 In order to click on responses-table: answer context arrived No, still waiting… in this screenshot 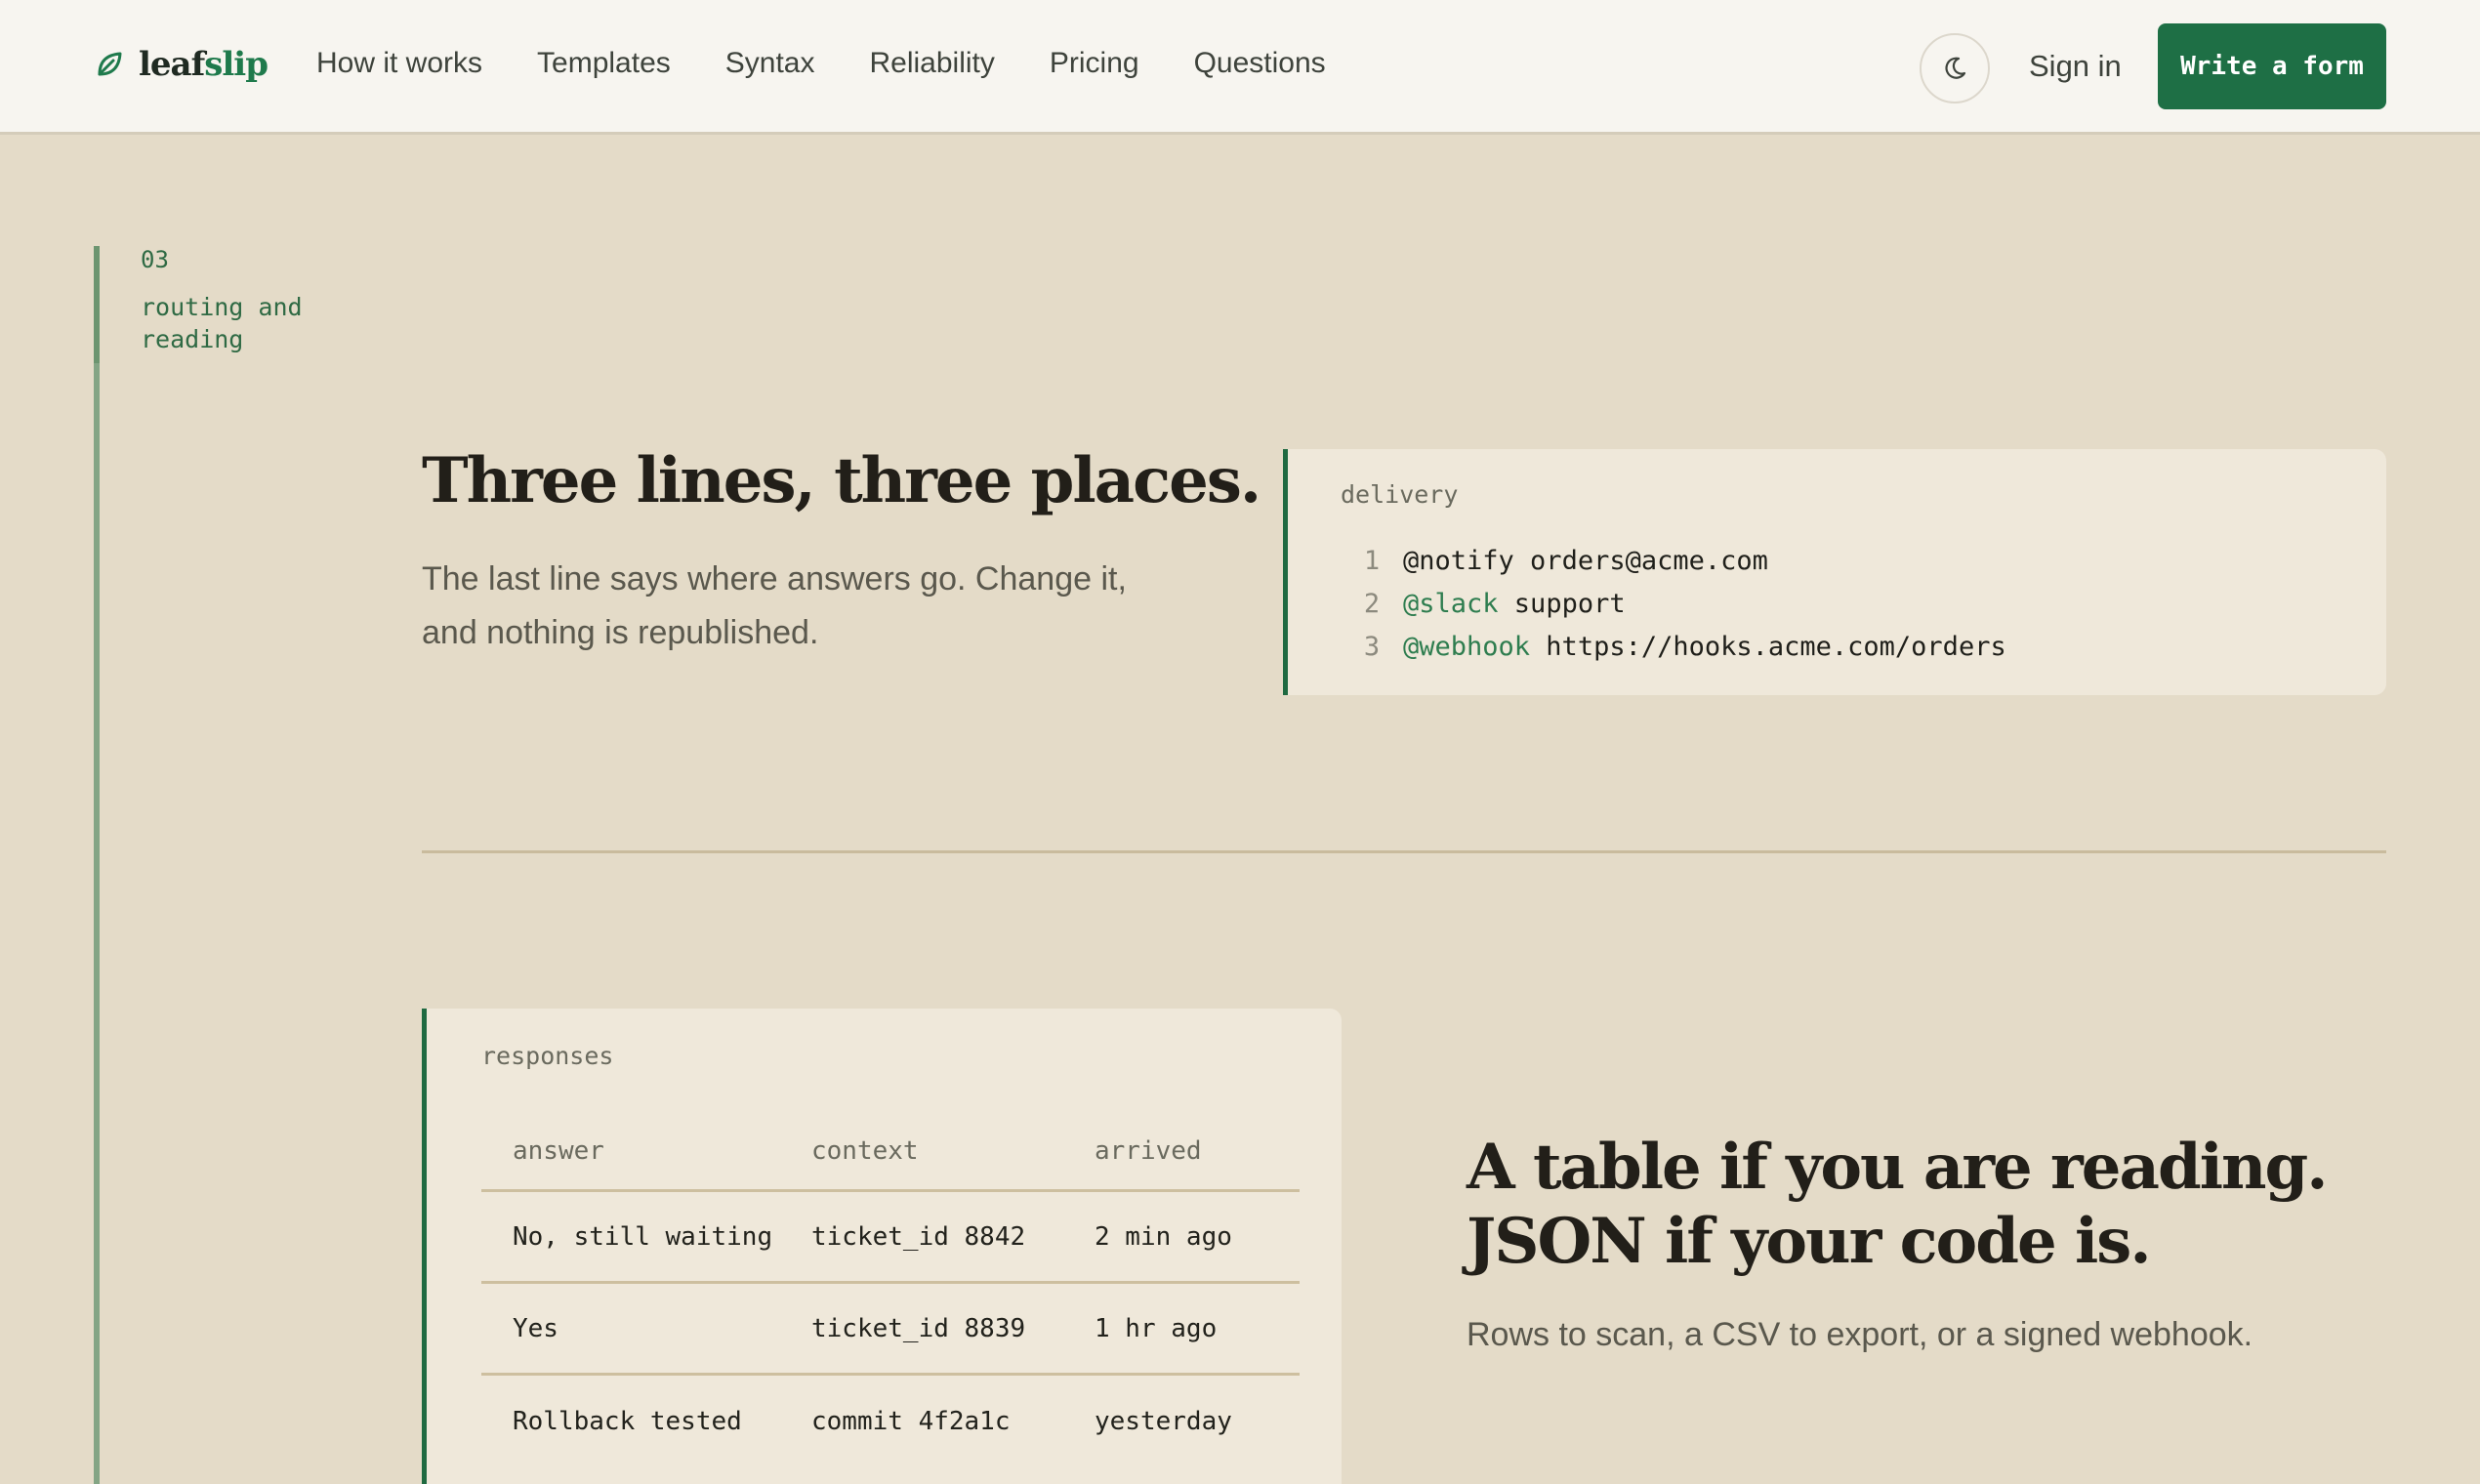, I will do `click(890, 1289)`.